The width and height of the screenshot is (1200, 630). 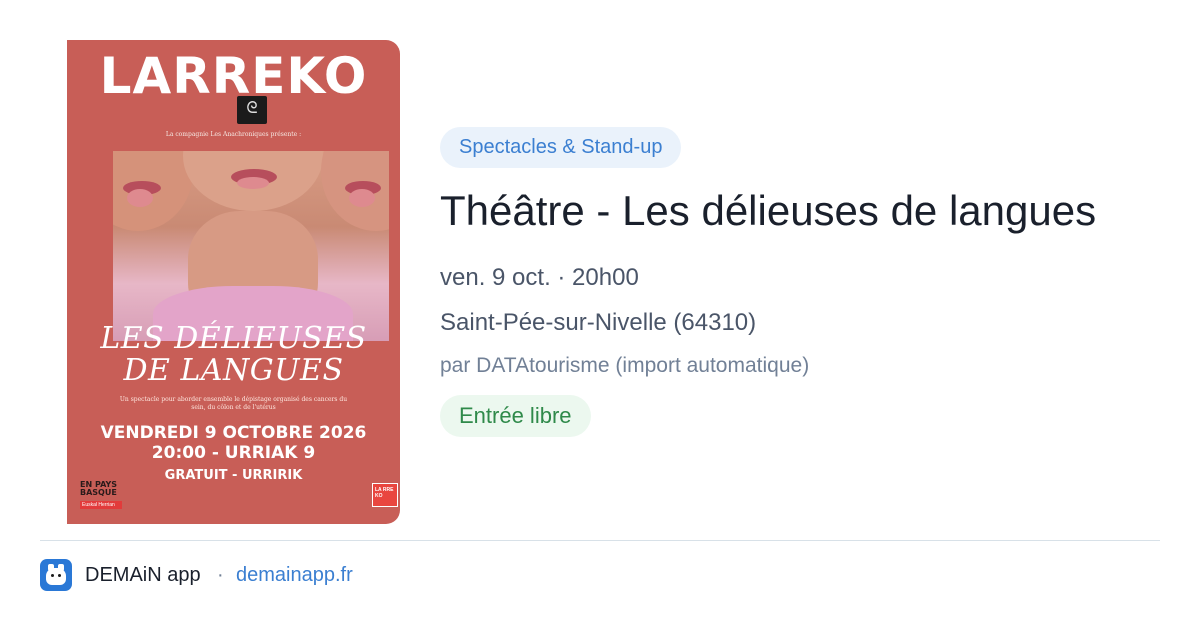 I want to click on poster-date: VENDREDI 9 OCTOBRE 2026 20:00 - URRIAK 9, so click(x=233, y=443).